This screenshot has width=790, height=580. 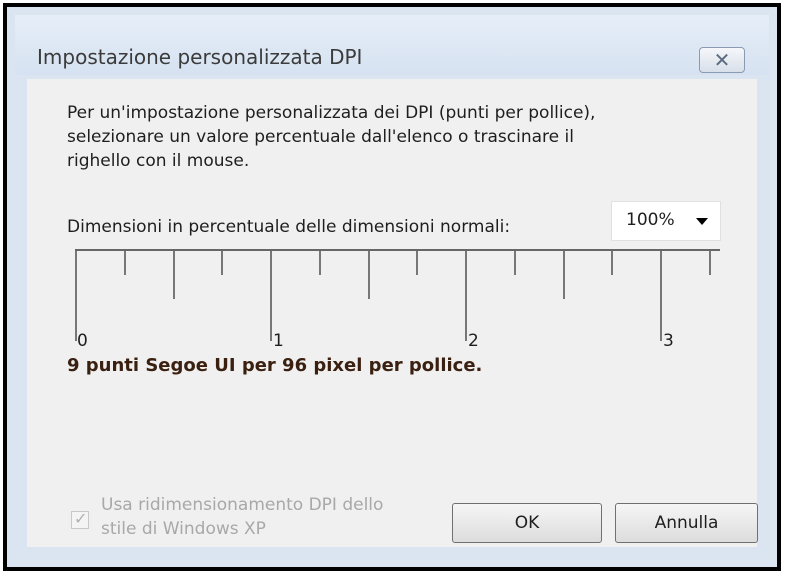 What do you see at coordinates (158, 161) in the screenshot?
I see `description-line: righello con il mouse.` at bounding box center [158, 161].